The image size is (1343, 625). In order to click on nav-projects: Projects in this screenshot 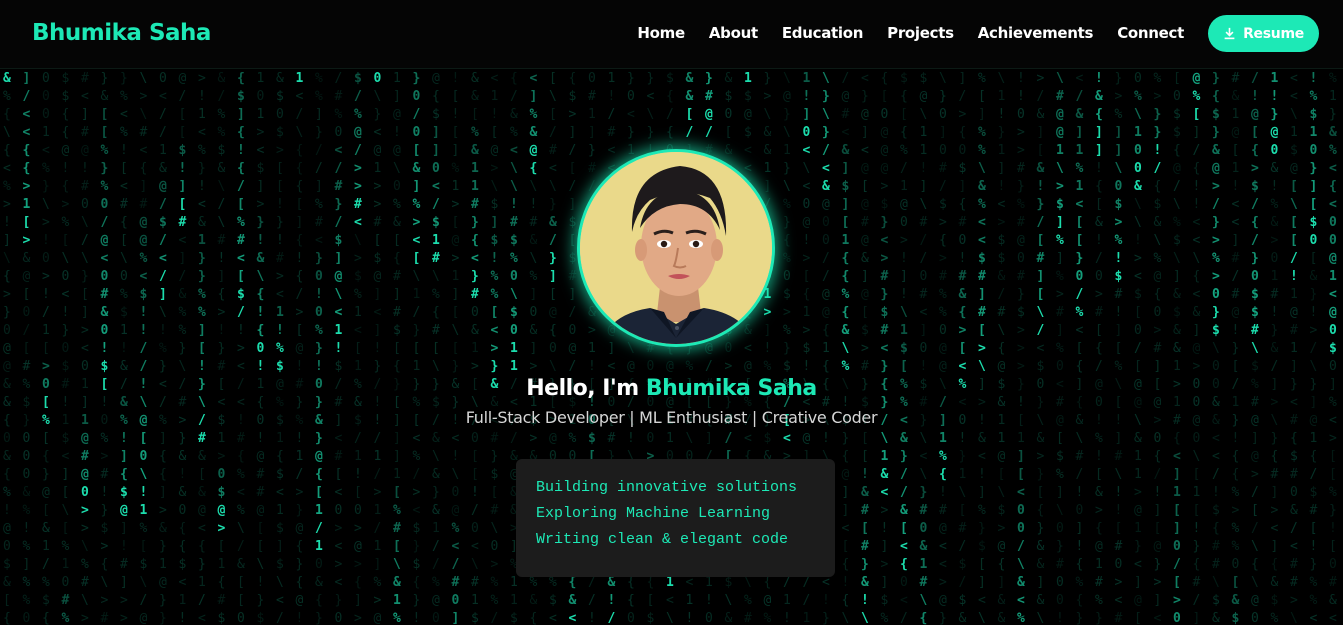, I will do `click(920, 33)`.